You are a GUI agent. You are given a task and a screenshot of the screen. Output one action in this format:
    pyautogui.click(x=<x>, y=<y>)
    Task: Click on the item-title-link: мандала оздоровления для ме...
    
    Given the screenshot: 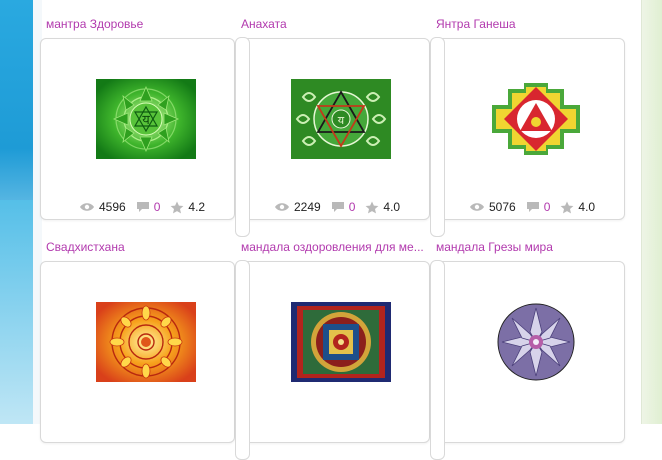 What is the action you would take?
    pyautogui.click(x=332, y=247)
    